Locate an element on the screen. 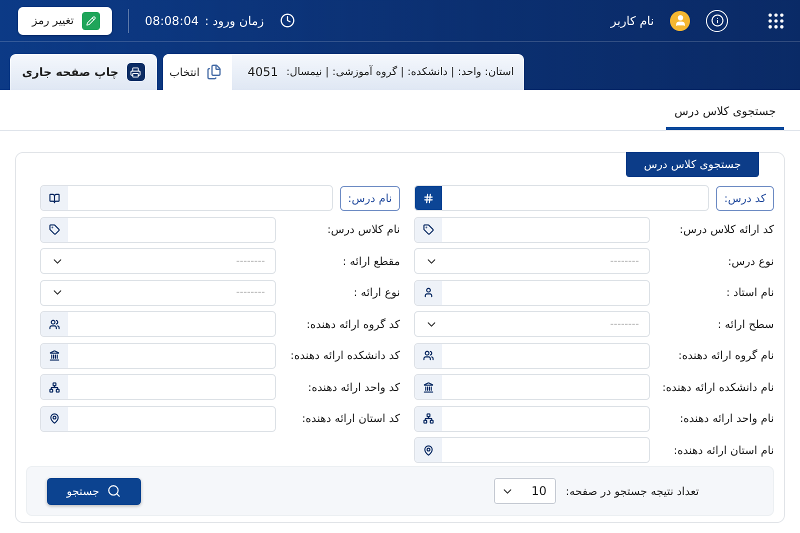 This screenshot has width=800, height=533. card-title: جستجوی کلاس درس is located at coordinates (692, 164).